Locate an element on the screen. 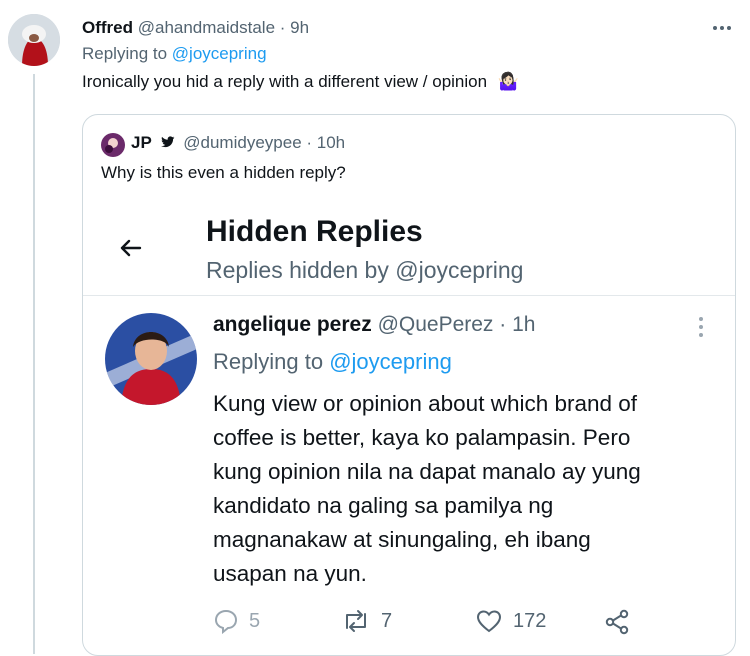 Image resolution: width=750 pixels, height=656 pixels. reply-avatar is located at coordinates (151, 359).